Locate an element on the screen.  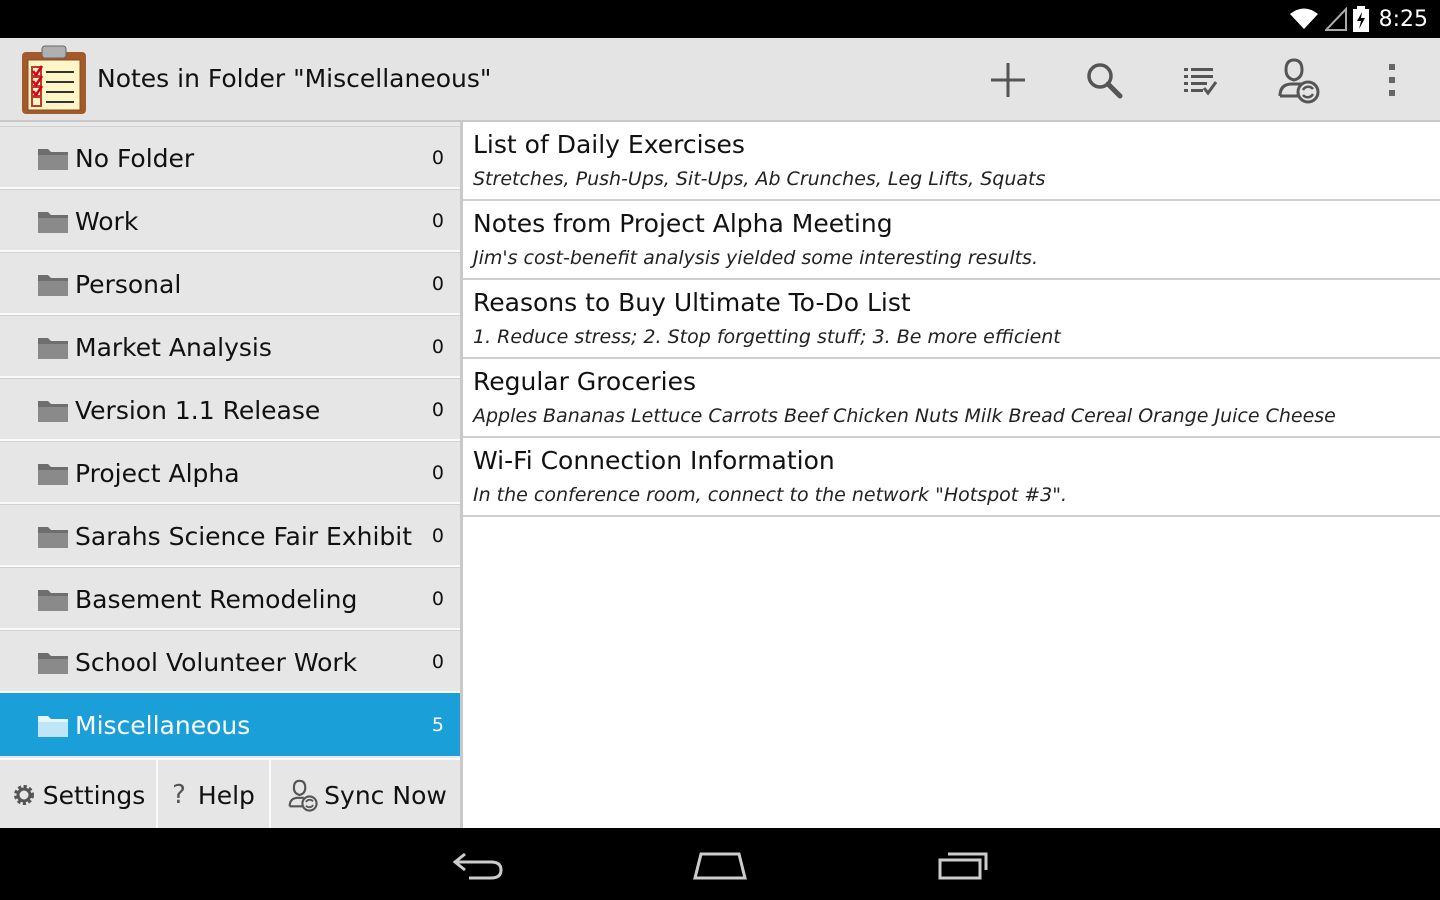
folder-item: Version 1.1 Release 0 is located at coordinates (230, 409).